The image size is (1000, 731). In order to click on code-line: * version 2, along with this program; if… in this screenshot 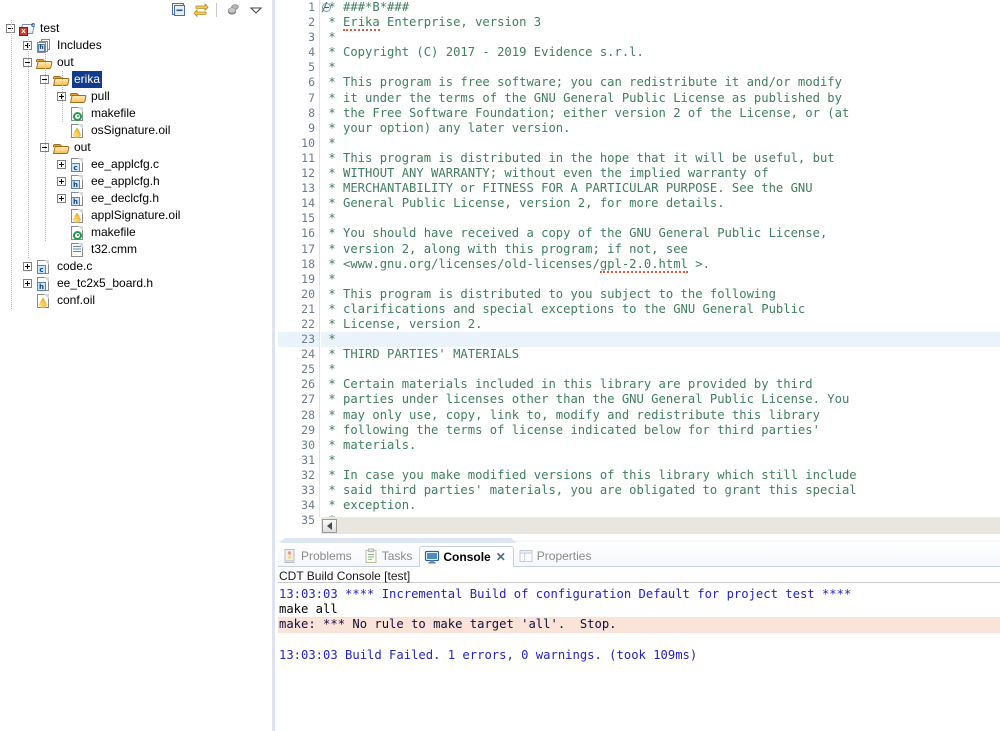, I will do `click(660, 249)`.